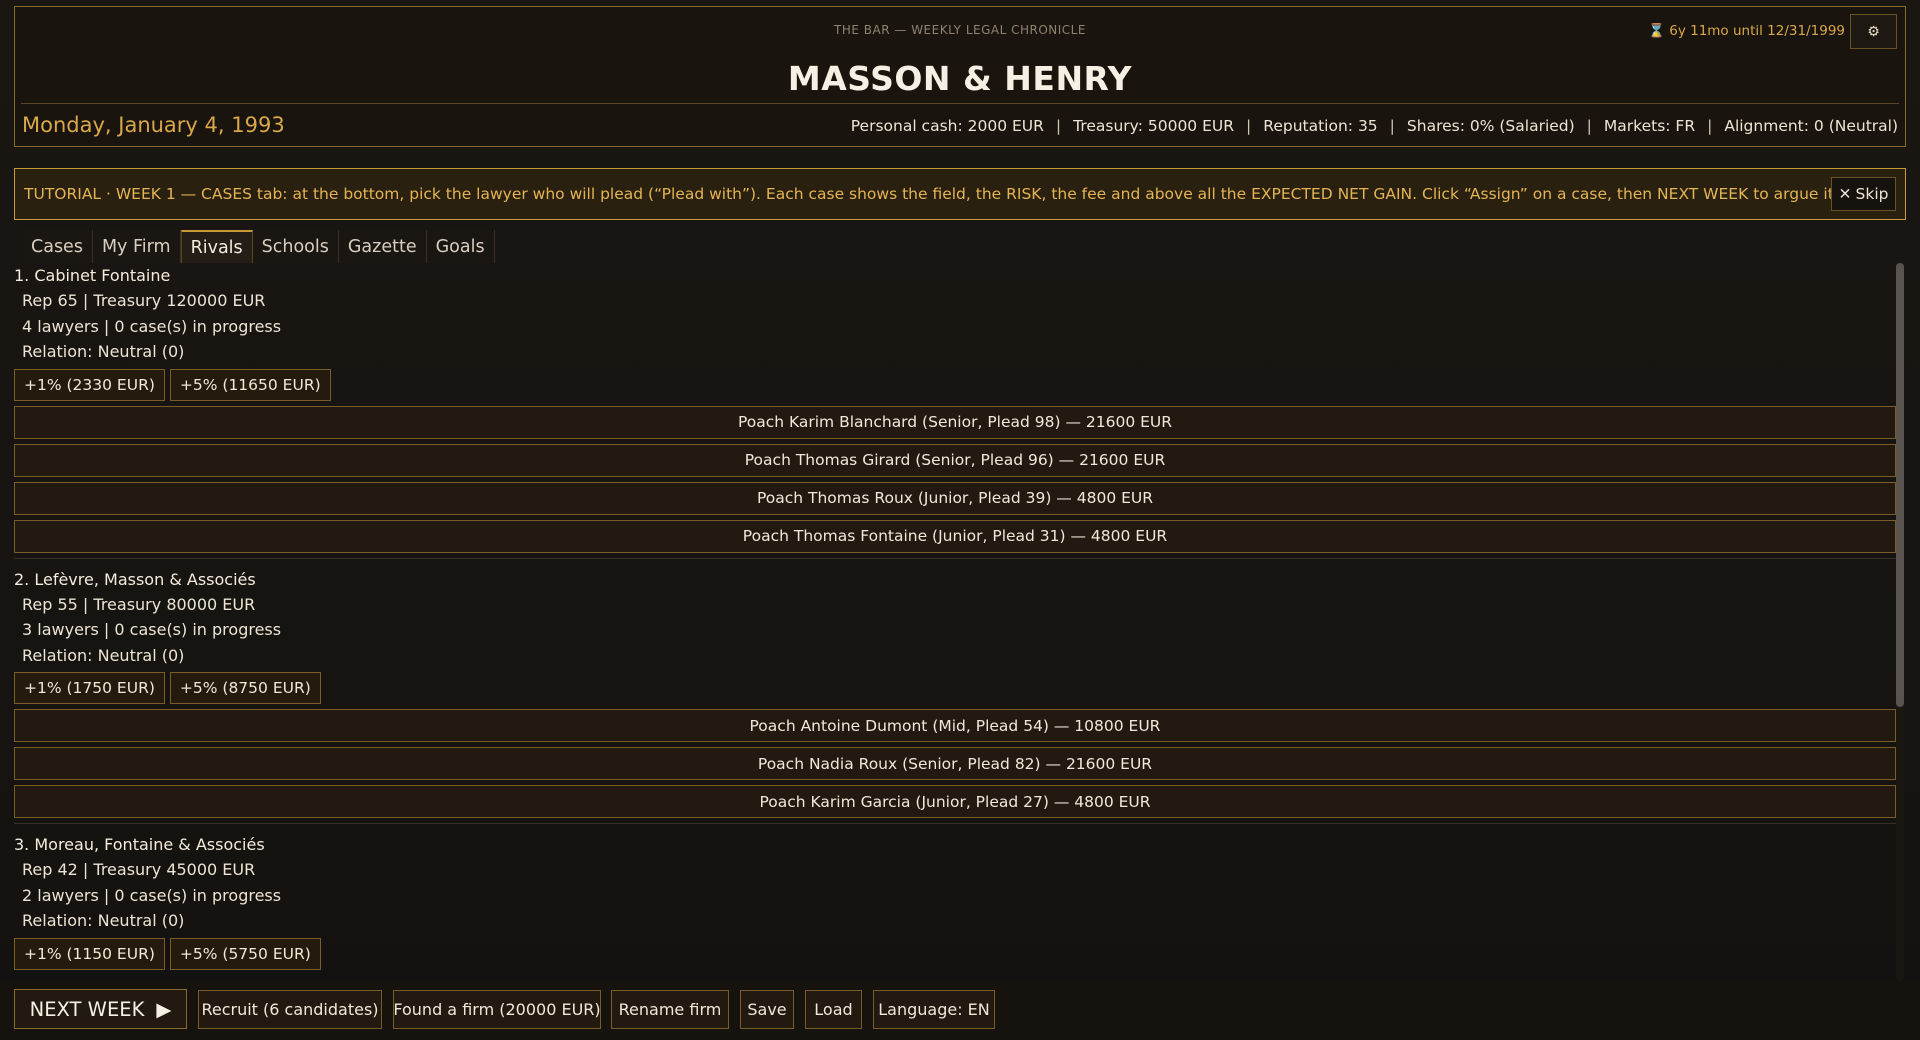  What do you see at coordinates (153, 125) in the screenshot?
I see `current-date: Monday, January 4, 1993` at bounding box center [153, 125].